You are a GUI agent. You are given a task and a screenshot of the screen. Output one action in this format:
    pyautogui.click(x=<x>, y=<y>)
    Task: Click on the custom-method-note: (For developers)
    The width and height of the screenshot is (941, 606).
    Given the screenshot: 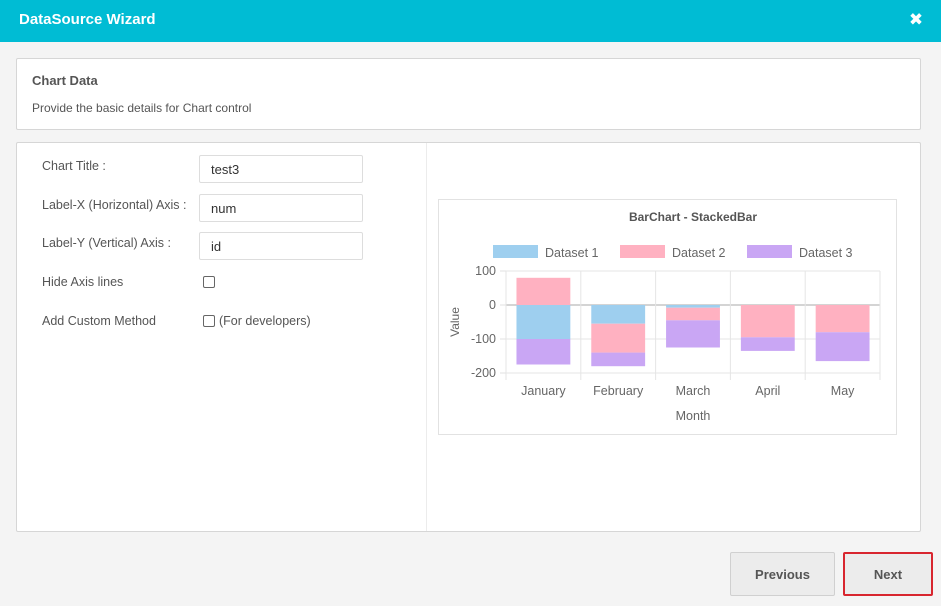 What is the action you would take?
    pyautogui.click(x=265, y=321)
    